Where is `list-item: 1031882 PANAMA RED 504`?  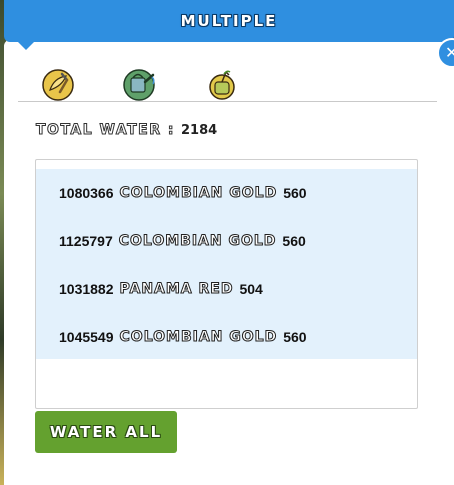 list-item: 1031882 PANAMA RED 504 is located at coordinates (226, 289).